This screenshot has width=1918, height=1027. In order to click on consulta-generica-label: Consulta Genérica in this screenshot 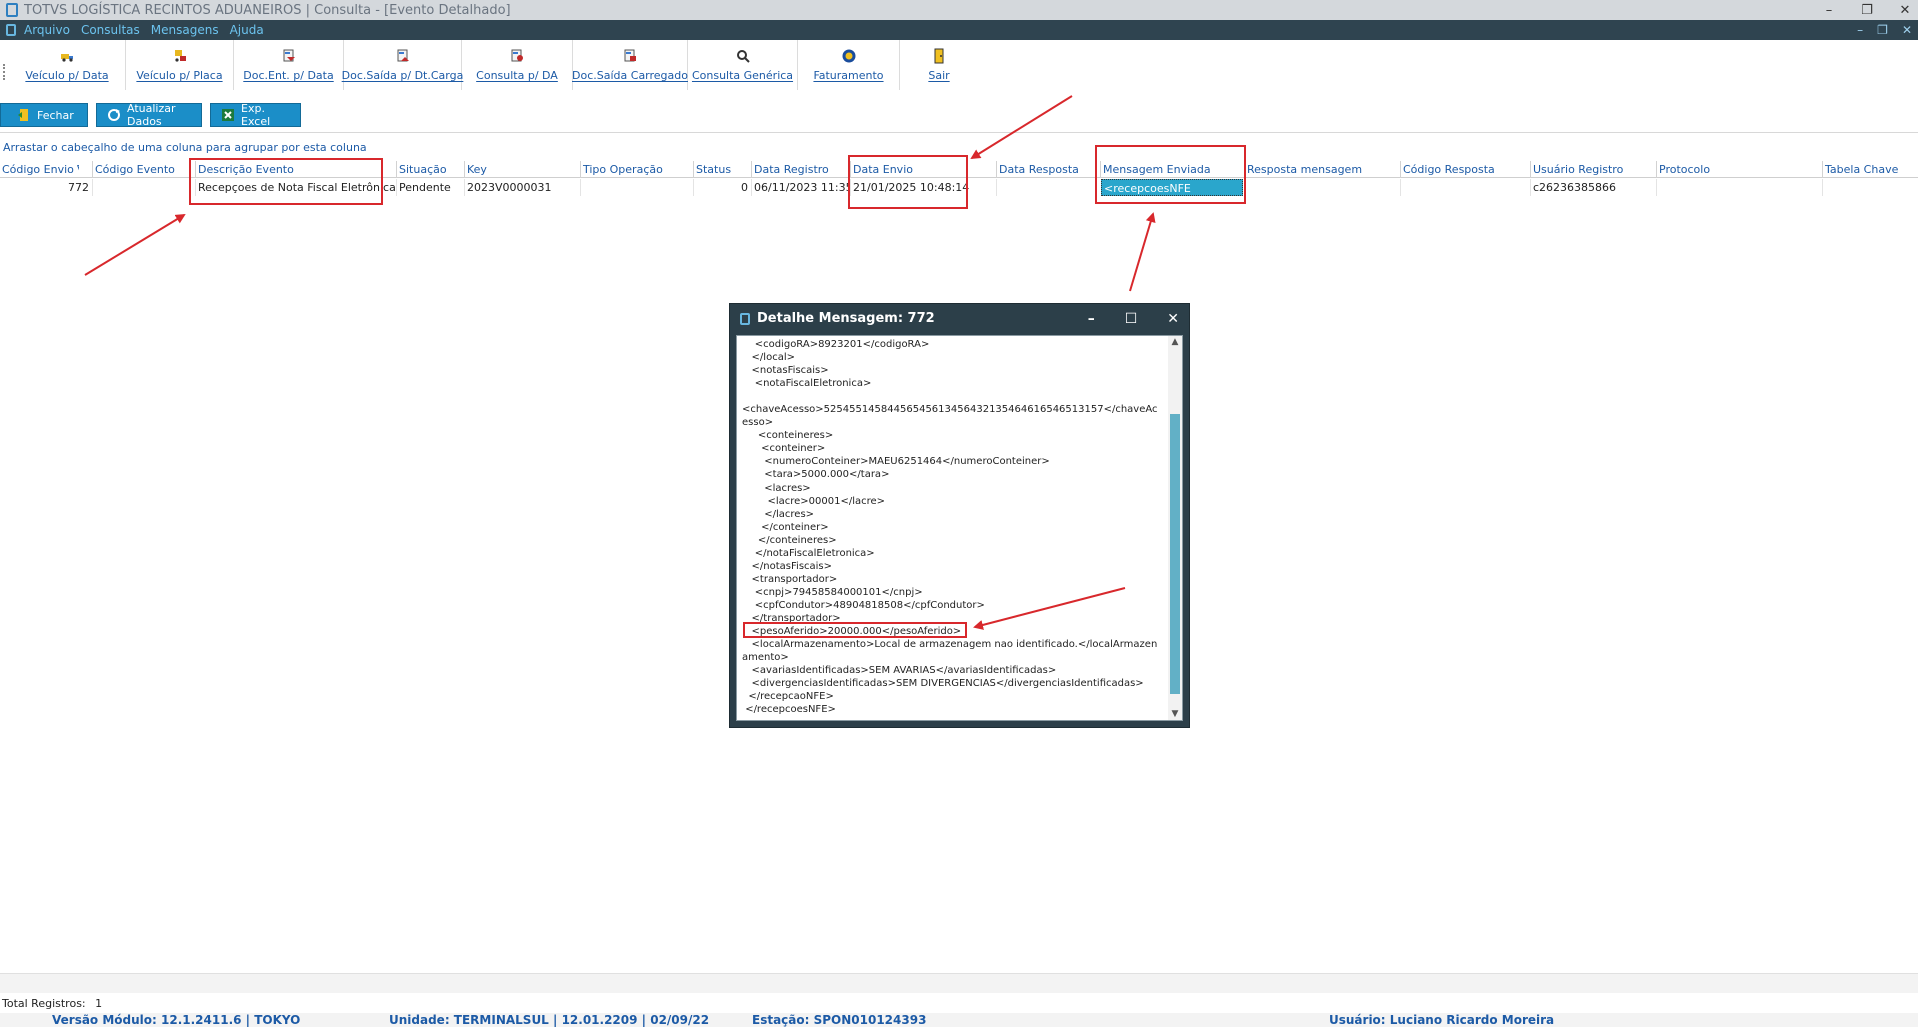, I will do `click(742, 75)`.